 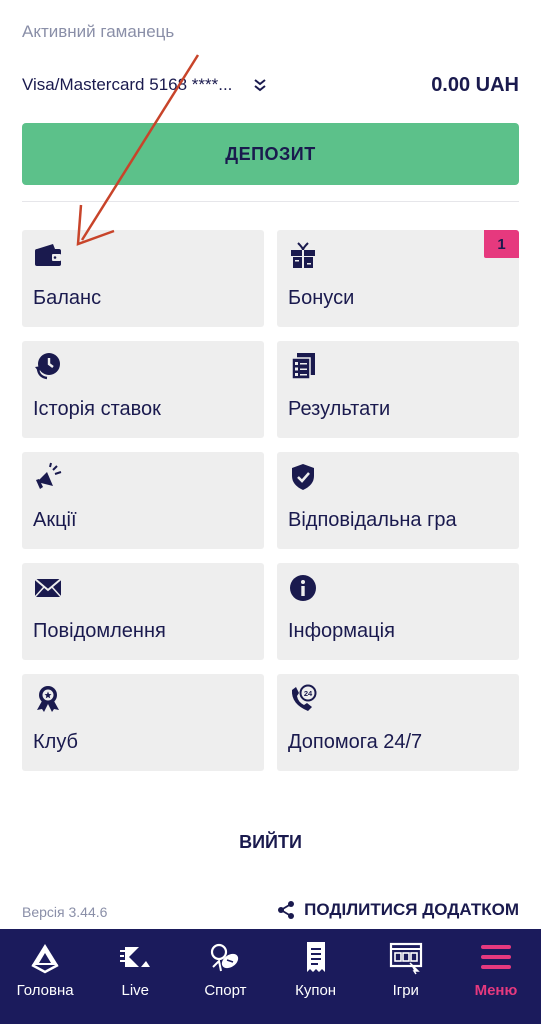 I want to click on tile-club: Клуб, so click(x=143, y=722).